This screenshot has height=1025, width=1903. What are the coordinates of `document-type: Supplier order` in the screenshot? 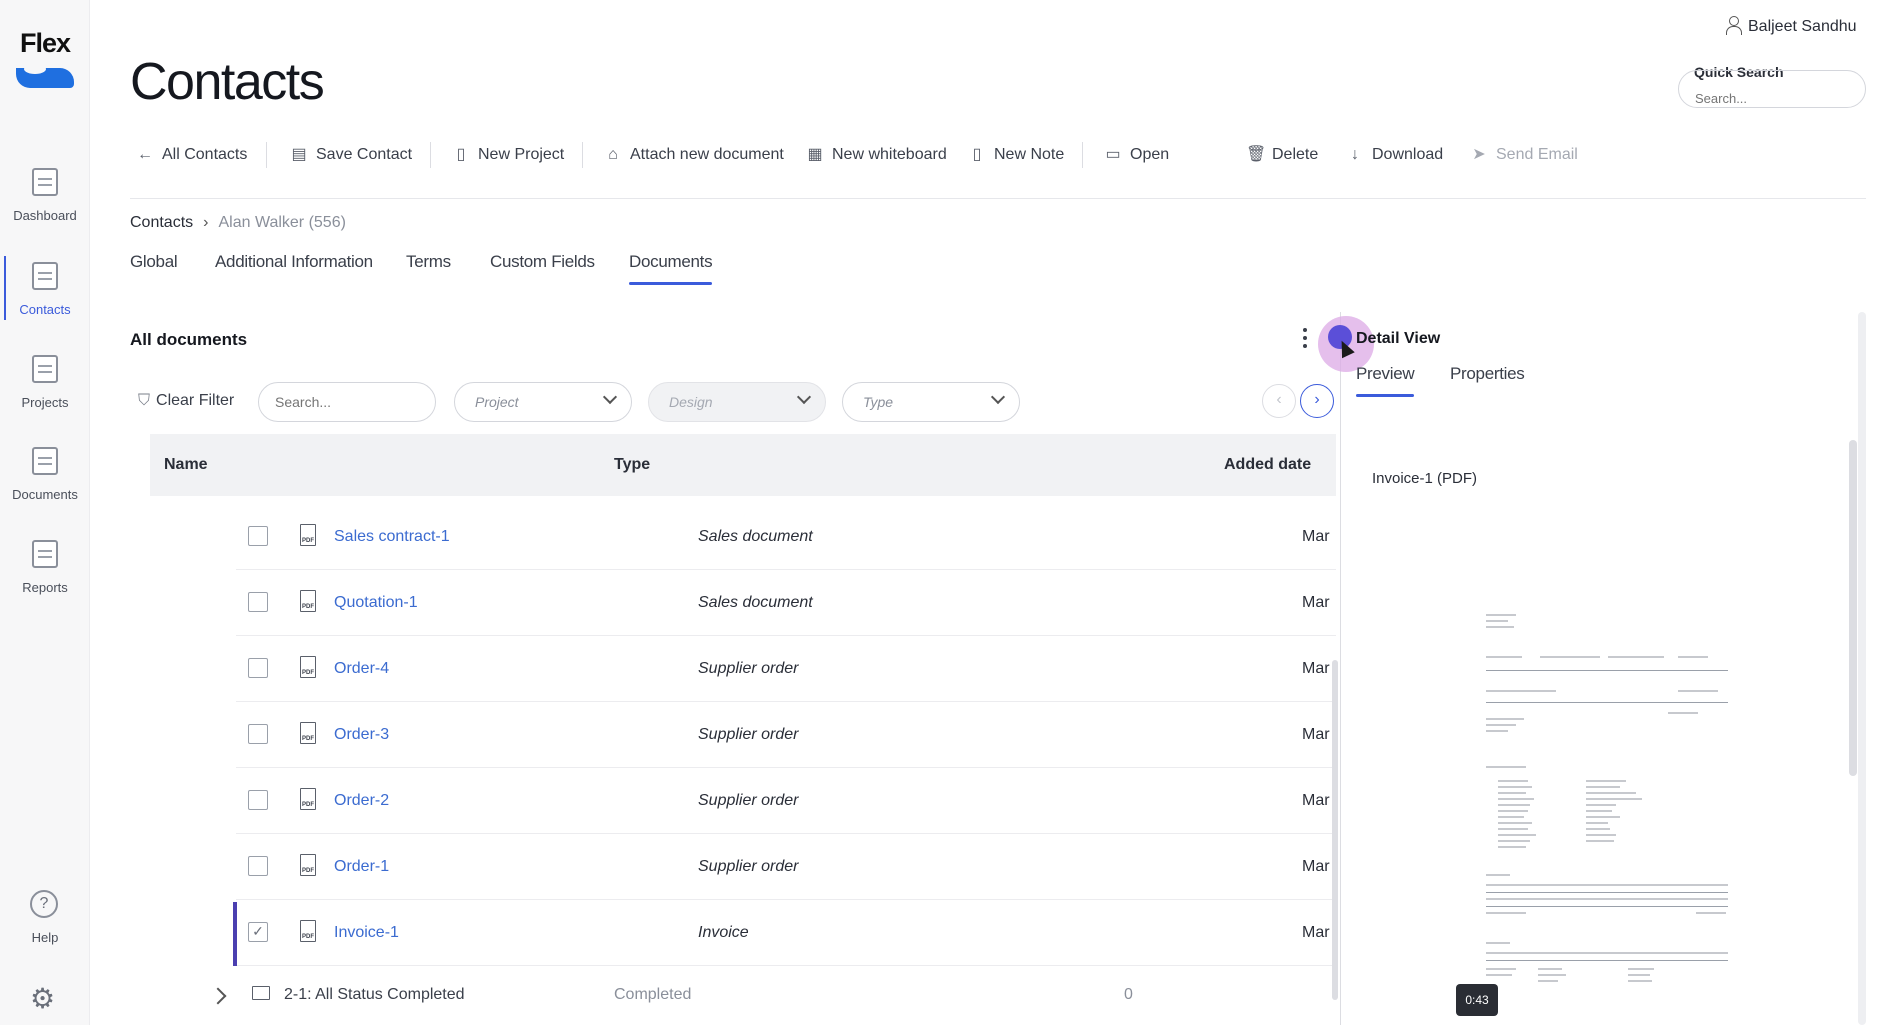 It's located at (748, 734).